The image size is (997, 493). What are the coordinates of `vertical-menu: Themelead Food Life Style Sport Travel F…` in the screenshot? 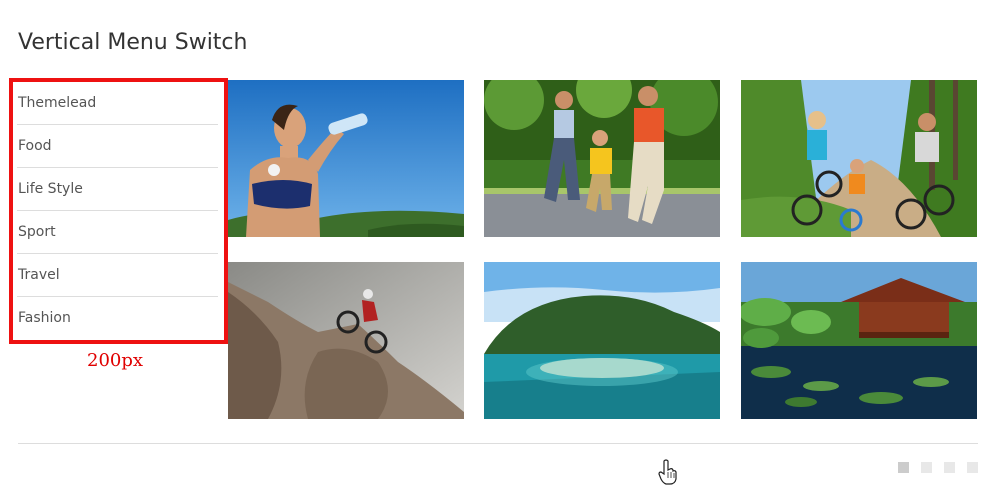 It's located at (117, 210).